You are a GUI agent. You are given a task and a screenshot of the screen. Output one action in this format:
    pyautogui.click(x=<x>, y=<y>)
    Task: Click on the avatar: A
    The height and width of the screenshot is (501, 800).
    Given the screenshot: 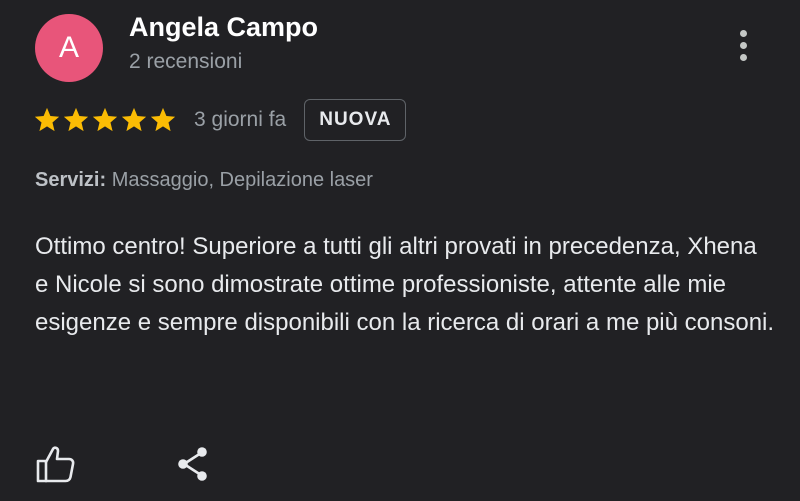 What is the action you would take?
    pyautogui.click(x=69, y=48)
    